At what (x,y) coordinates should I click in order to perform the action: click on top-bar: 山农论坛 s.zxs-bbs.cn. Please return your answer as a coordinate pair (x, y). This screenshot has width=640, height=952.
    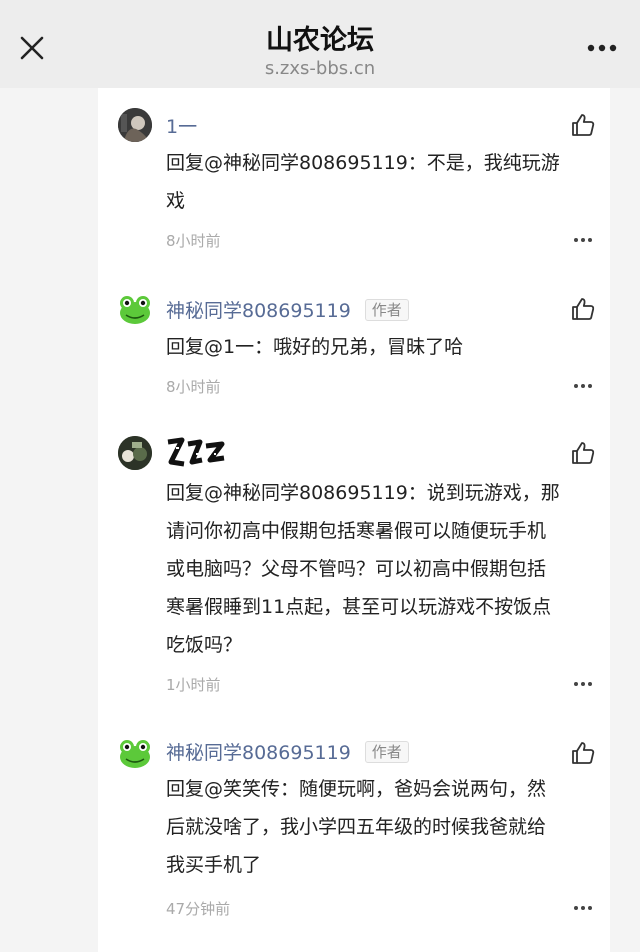
    Looking at the image, I should click on (320, 44).